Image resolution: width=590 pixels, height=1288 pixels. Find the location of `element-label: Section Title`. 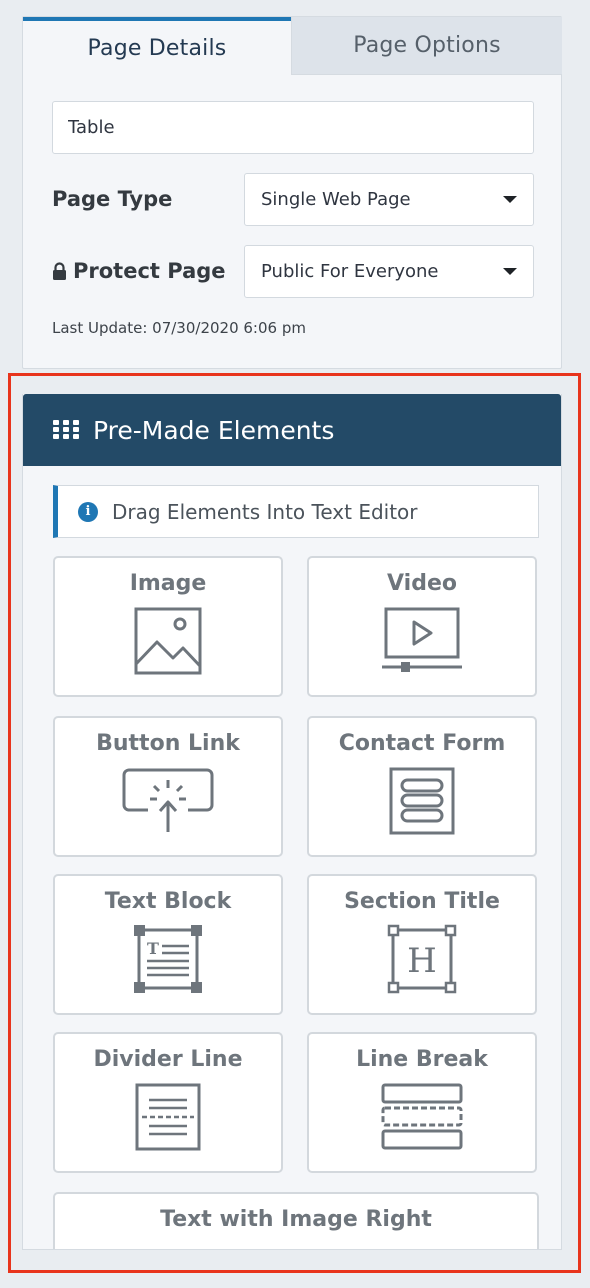

element-label: Section Title is located at coordinates (422, 901).